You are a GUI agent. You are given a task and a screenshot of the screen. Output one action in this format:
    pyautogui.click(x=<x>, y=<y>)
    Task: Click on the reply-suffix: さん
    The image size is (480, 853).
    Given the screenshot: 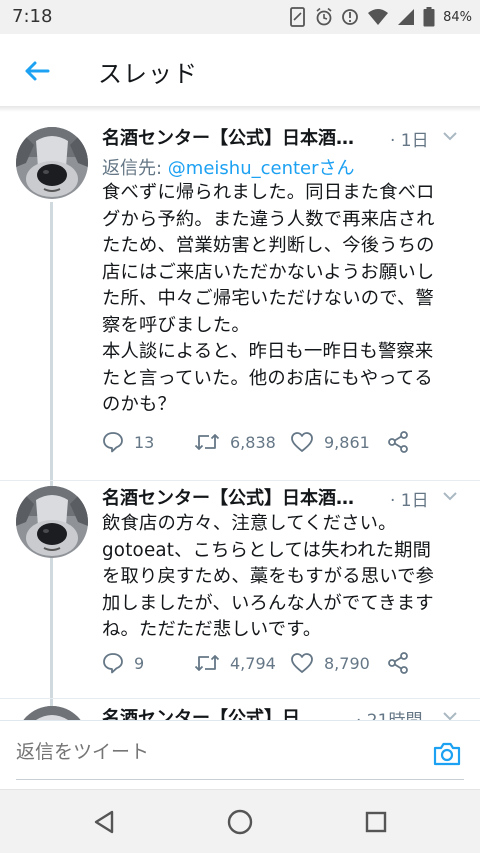 What is the action you would take?
    pyautogui.click(x=336, y=168)
    